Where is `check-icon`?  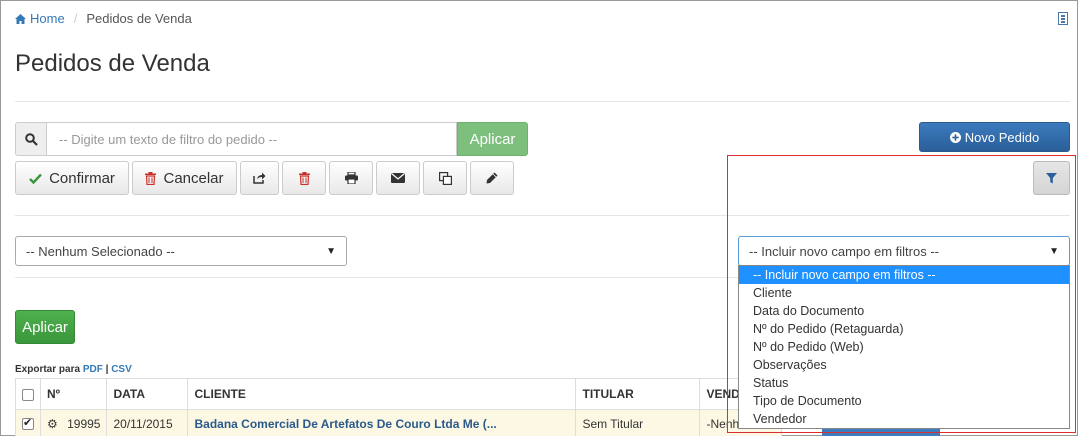 check-icon is located at coordinates (35, 178).